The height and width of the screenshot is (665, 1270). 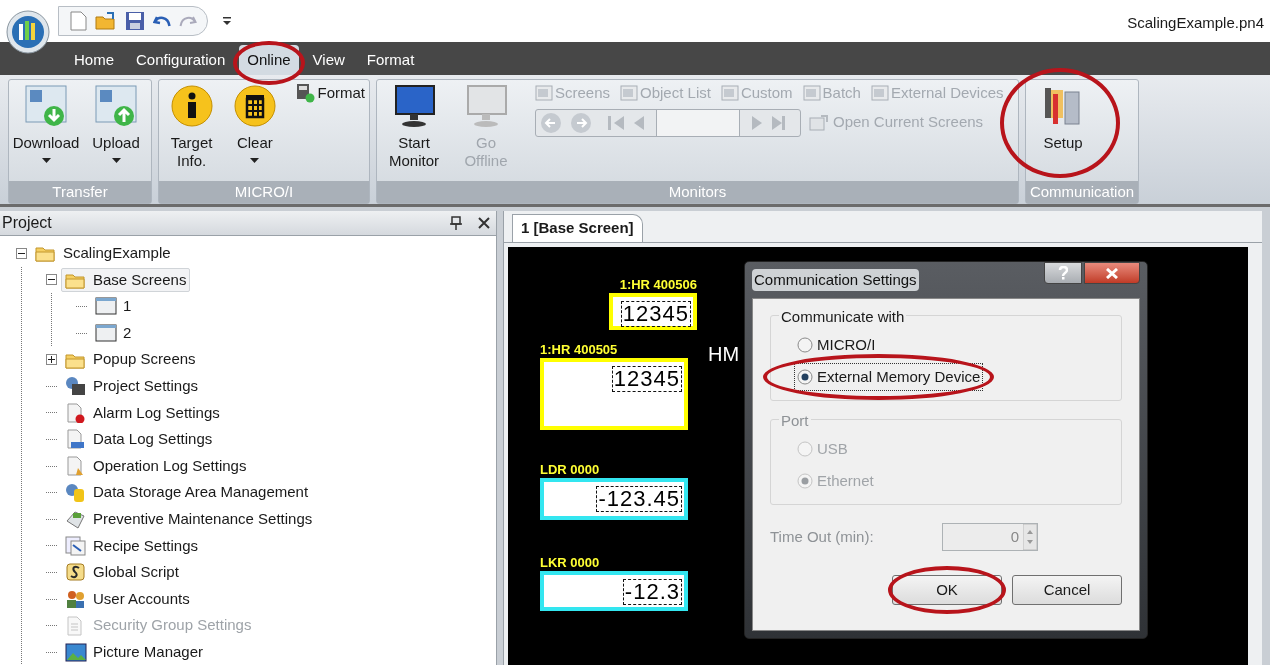 I want to click on spin-arrows-icon, so click(x=1030, y=537).